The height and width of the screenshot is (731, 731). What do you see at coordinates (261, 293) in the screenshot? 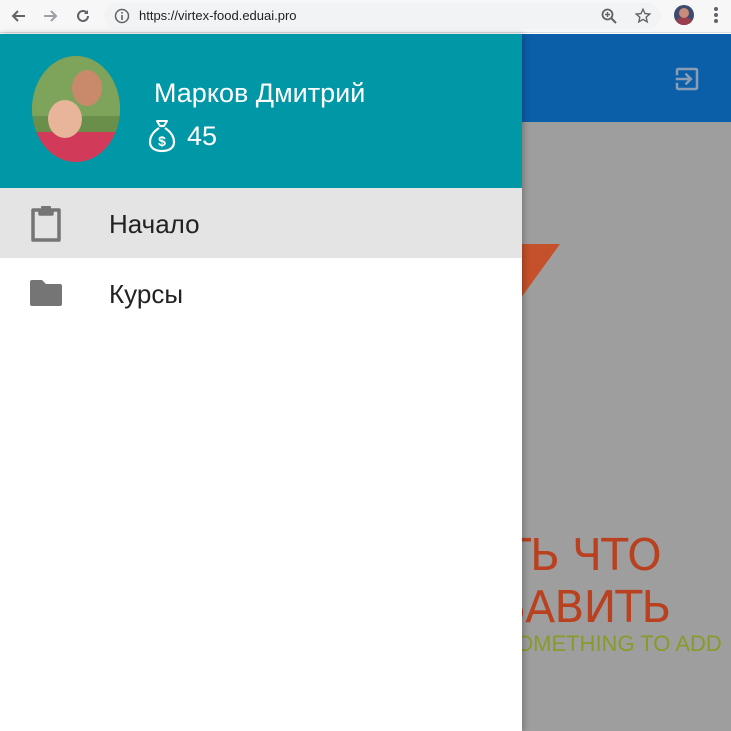
I see `menu-item-courses: Курсы` at bounding box center [261, 293].